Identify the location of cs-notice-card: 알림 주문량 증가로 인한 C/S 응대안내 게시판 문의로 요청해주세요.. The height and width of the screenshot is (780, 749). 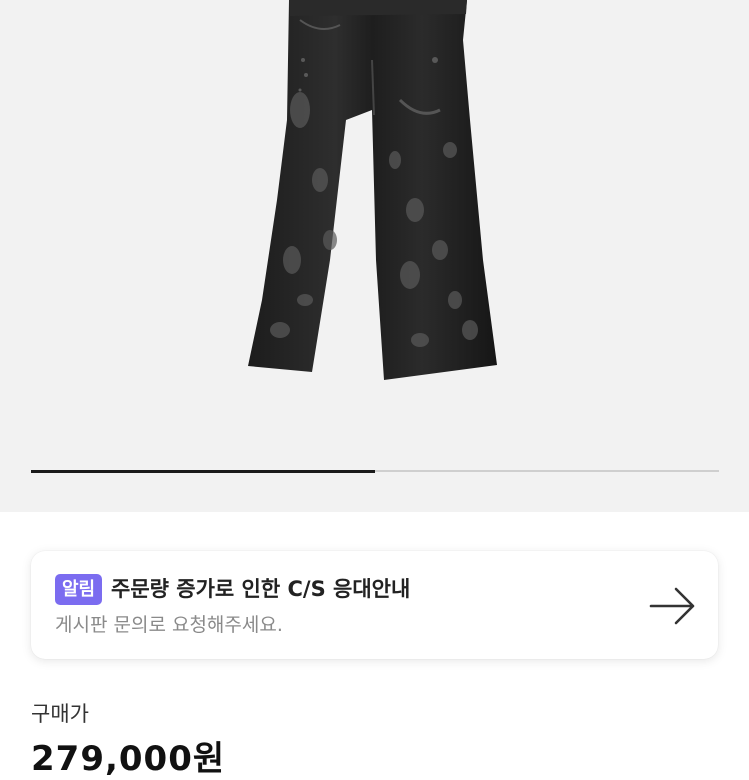
(374, 605).